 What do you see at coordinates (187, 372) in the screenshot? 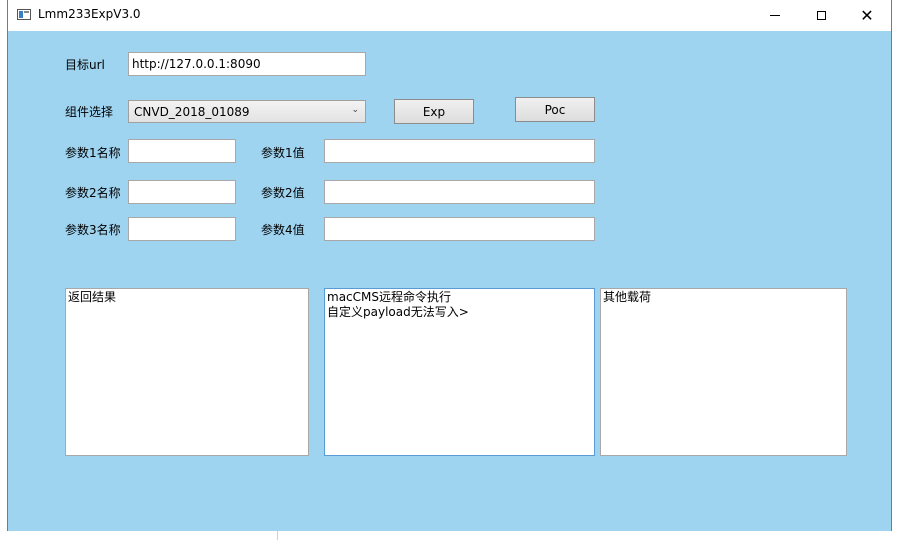
I see `result-textarea: 返回结果` at bounding box center [187, 372].